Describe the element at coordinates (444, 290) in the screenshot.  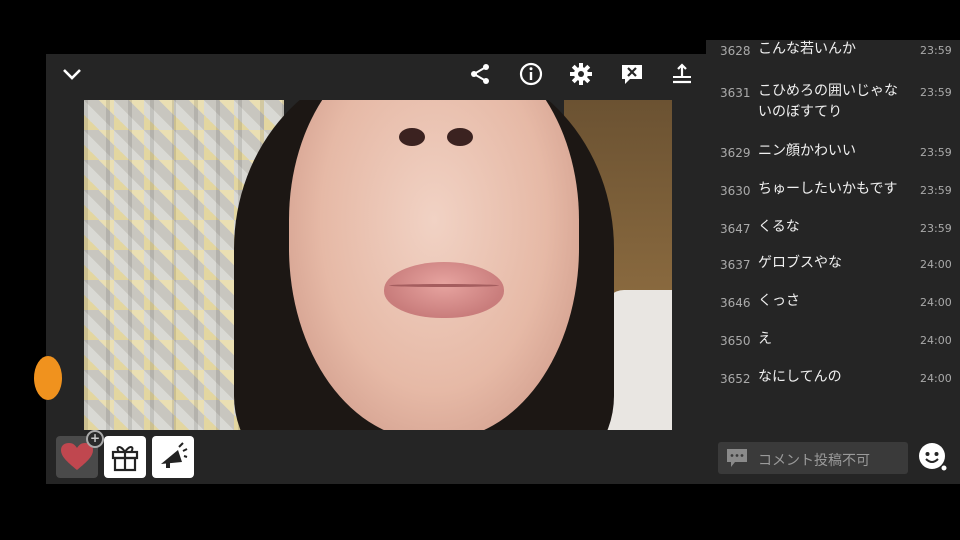
I see `video-lips` at that location.